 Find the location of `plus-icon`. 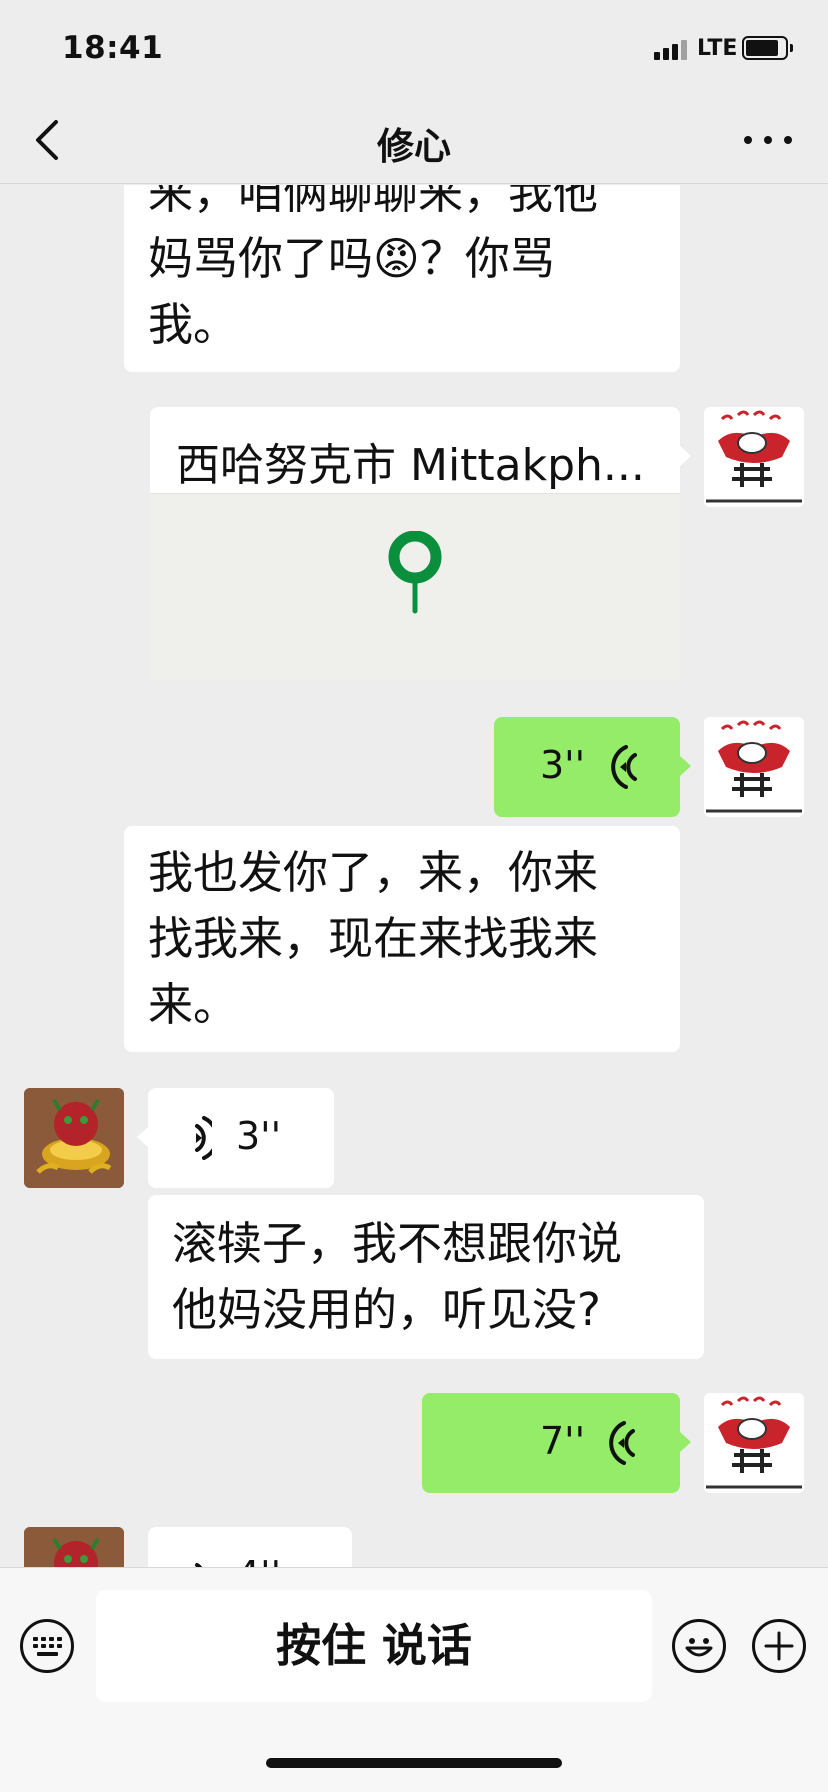

plus-icon is located at coordinates (779, 1646).